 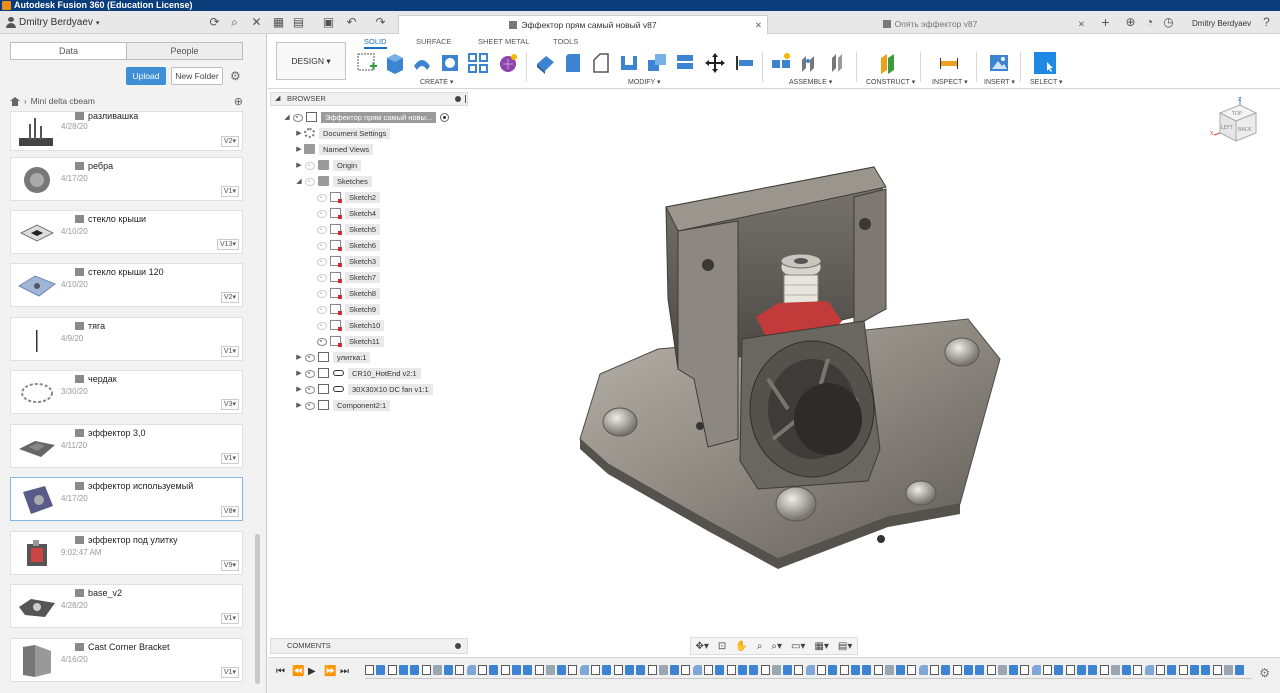 What do you see at coordinates (342, 405) in the screenshot?
I see `tree-item-component: ▶ Component2:1` at bounding box center [342, 405].